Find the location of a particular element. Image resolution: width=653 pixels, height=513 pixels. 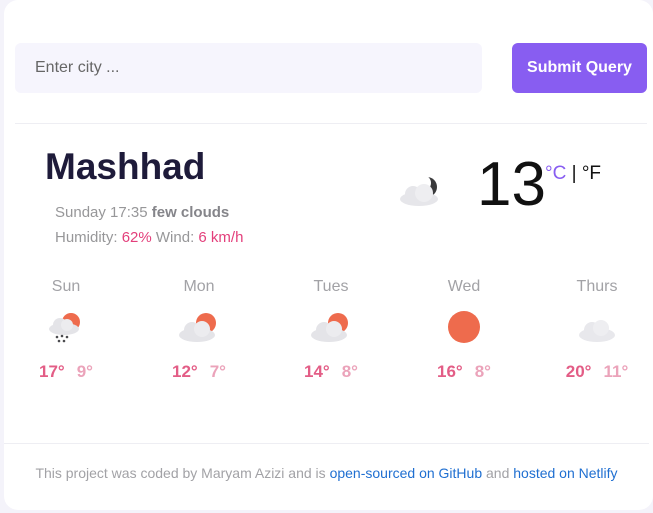

cloud-icon is located at coordinates (597, 331).